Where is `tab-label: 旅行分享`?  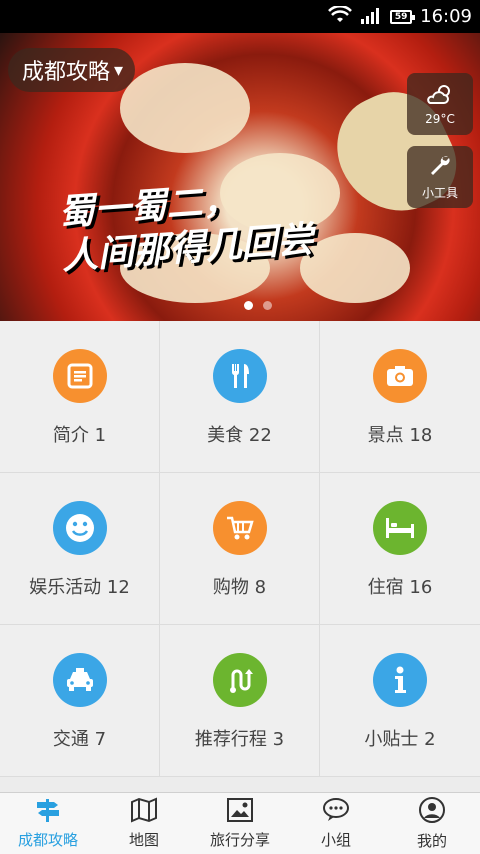
tab-label: 旅行分享 is located at coordinates (239, 840).